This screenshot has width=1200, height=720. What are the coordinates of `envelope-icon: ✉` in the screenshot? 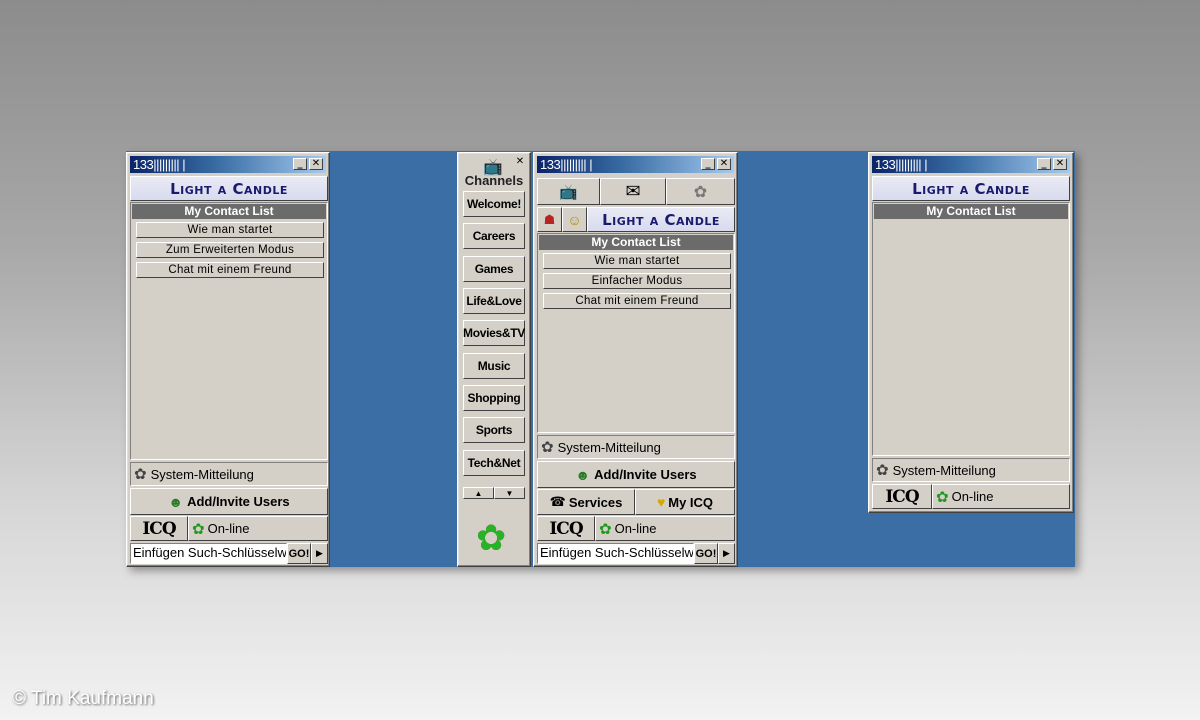 It's located at (633, 191).